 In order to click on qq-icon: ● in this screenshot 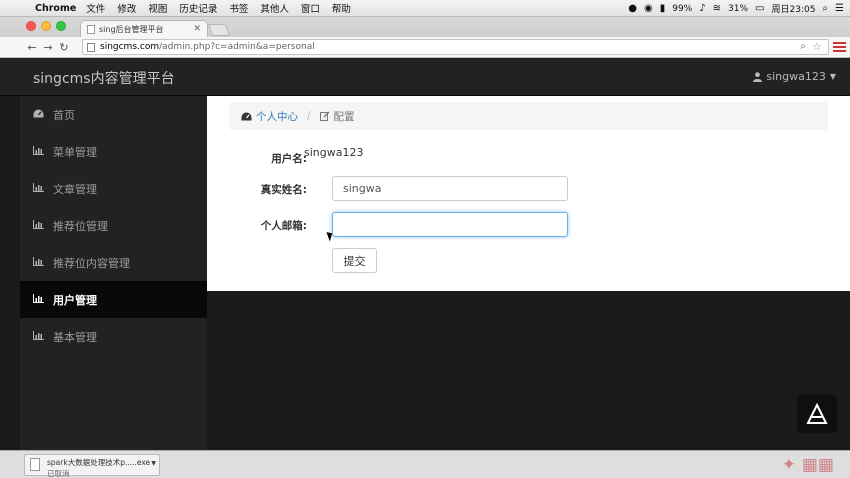, I will do `click(632, 8)`.